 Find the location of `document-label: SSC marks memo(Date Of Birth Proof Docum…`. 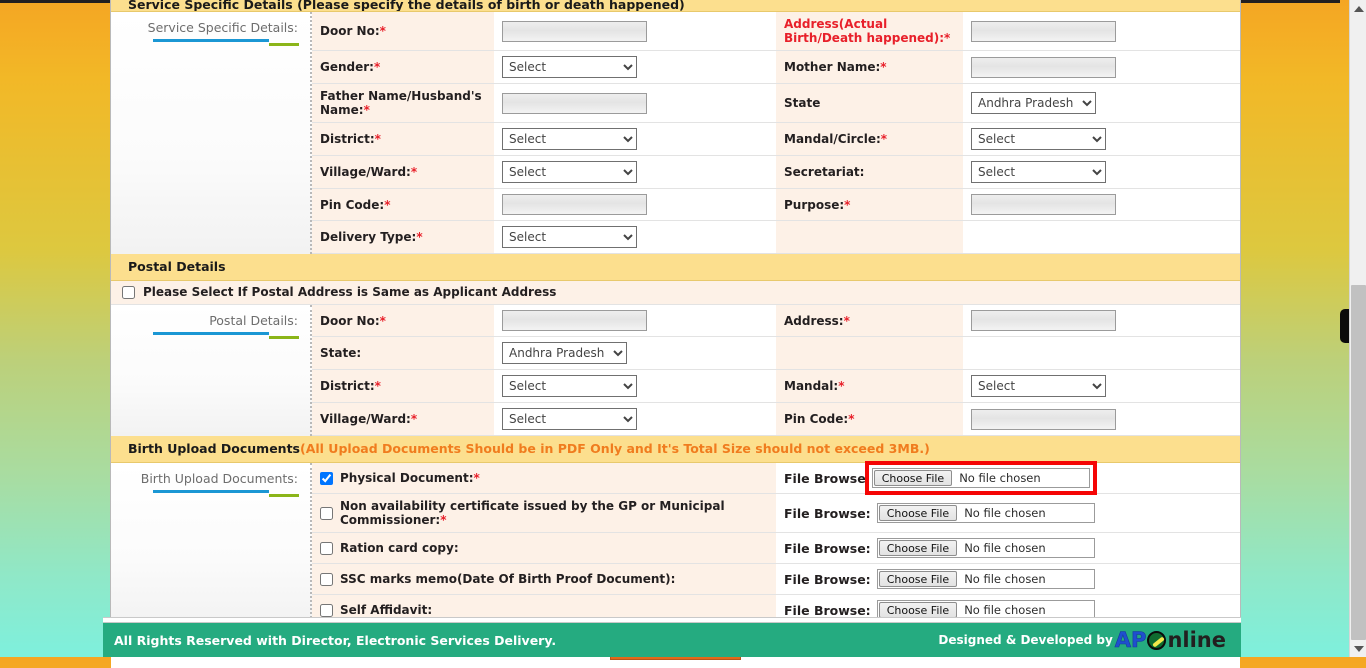

document-label: SSC marks memo(Date Of Birth Proof Docum… is located at coordinates (507, 579).